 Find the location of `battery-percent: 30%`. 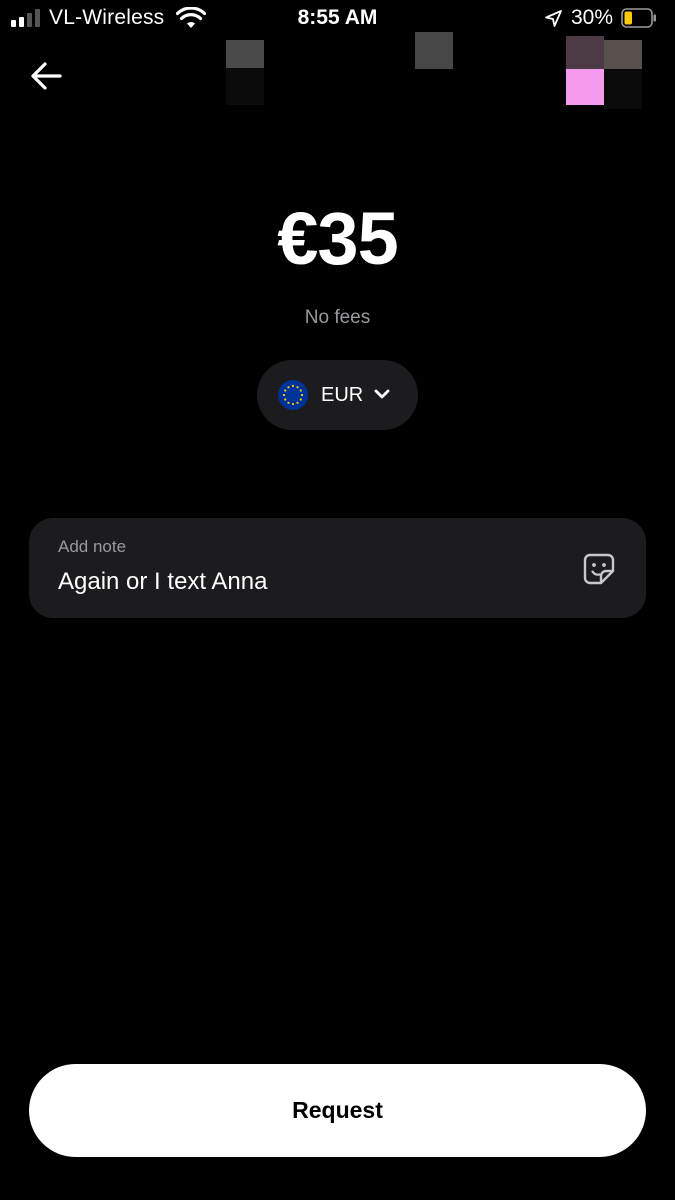

battery-percent: 30% is located at coordinates (592, 17).